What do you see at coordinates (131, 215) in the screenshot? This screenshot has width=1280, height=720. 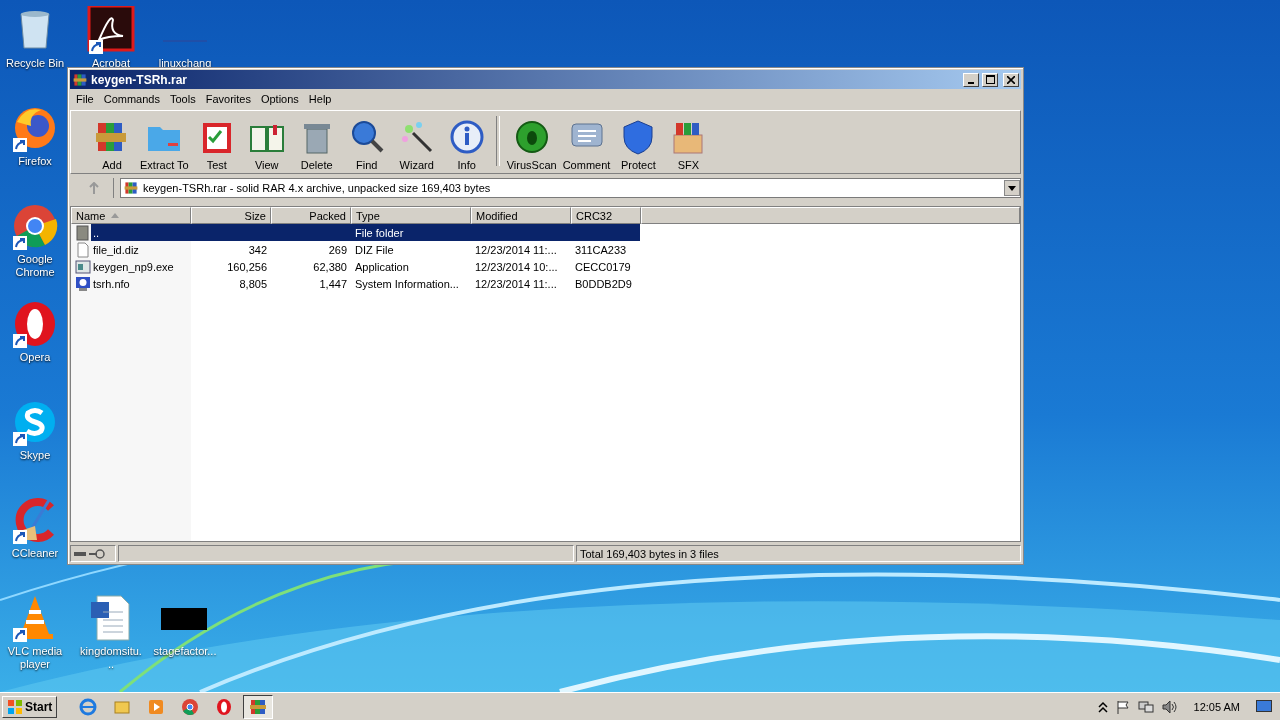 I see `column-header: Name` at bounding box center [131, 215].